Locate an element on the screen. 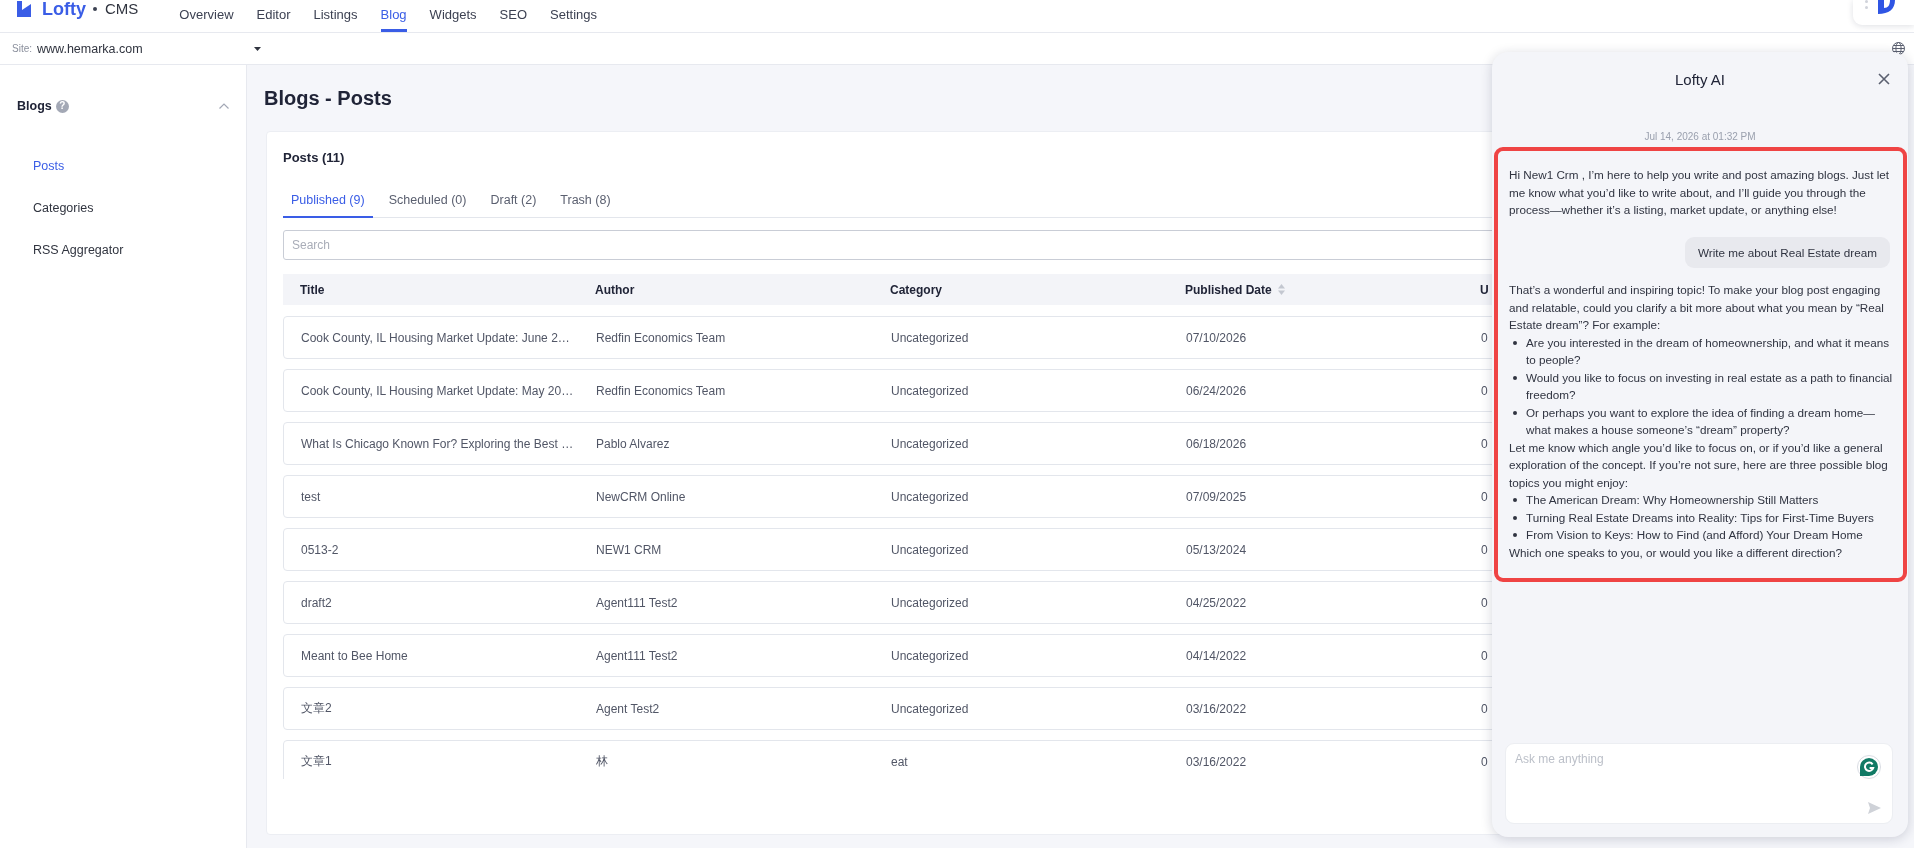  status-tab: Draft (2) is located at coordinates (513, 200).